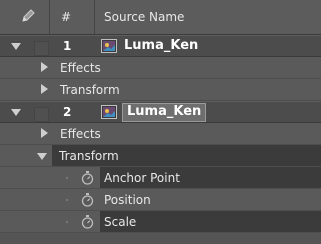 The height and width of the screenshot is (244, 321). Describe the element at coordinates (28, 15) in the screenshot. I see `pencil-icon` at that location.